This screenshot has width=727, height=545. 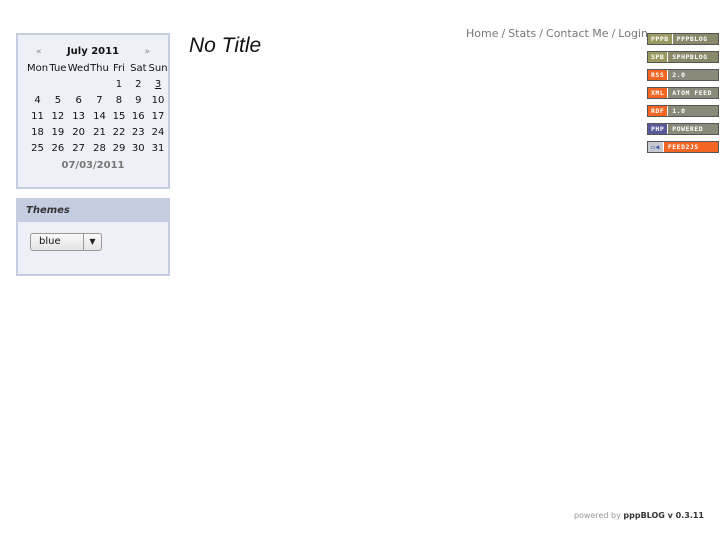 What do you see at coordinates (119, 100) in the screenshot?
I see `calendar-day: 8` at bounding box center [119, 100].